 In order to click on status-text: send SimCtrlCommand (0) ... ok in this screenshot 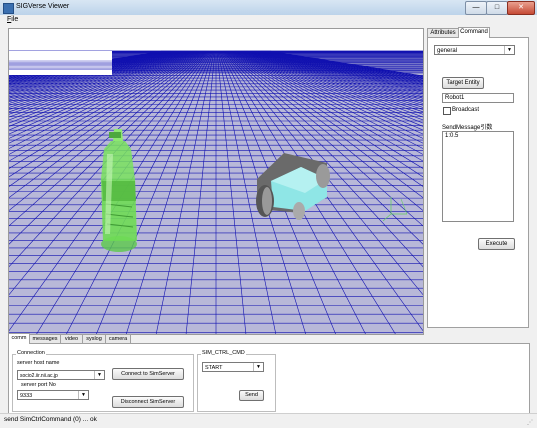, I will do `click(50, 419)`.